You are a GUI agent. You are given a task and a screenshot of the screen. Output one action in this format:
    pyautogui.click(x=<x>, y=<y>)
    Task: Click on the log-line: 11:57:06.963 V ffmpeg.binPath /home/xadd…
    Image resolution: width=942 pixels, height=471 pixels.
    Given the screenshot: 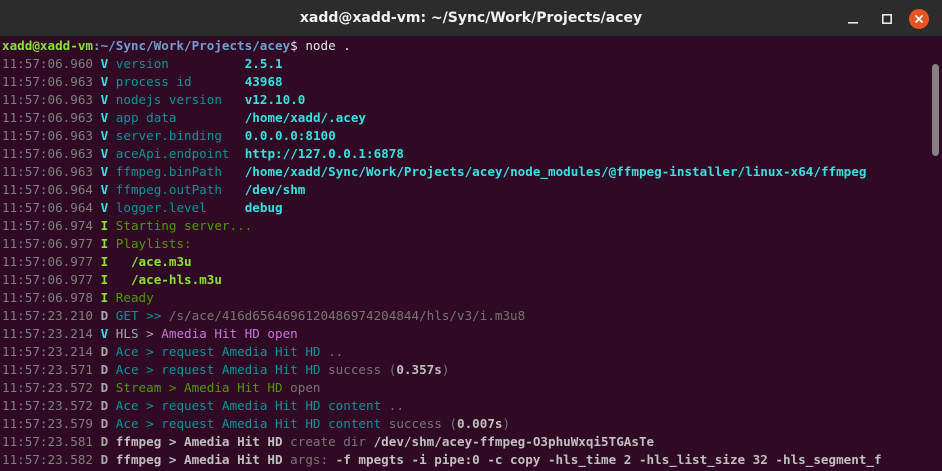 What is the action you would take?
    pyautogui.click(x=434, y=172)
    